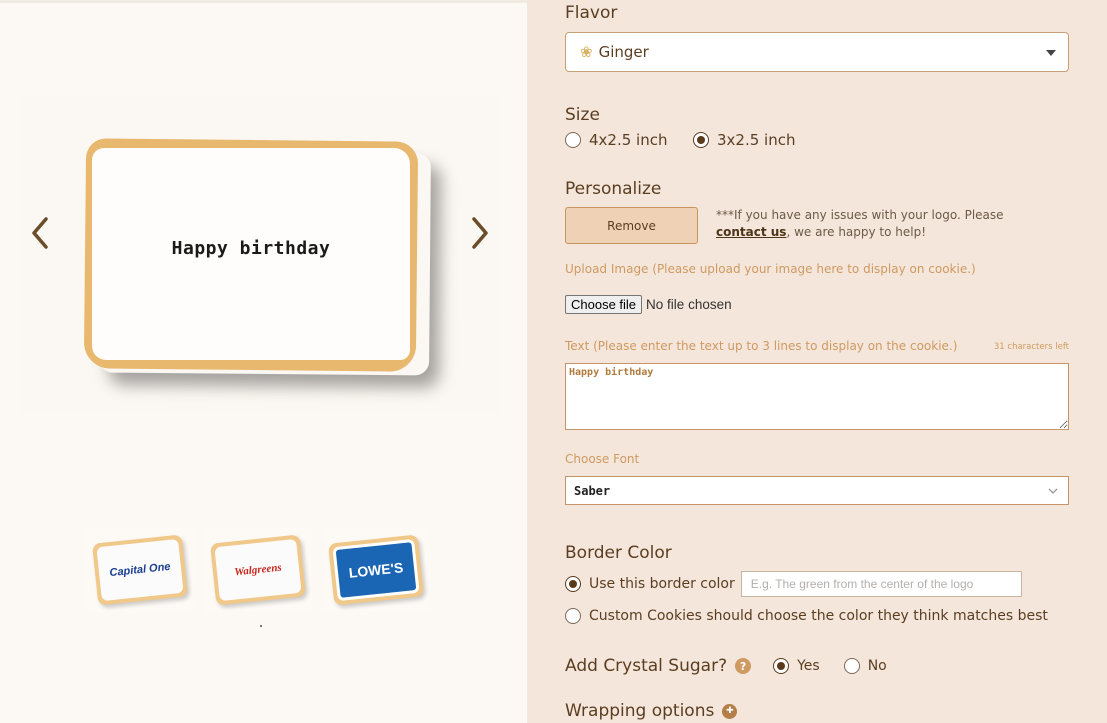  Describe the element at coordinates (623, 52) in the screenshot. I see `flavor-selected-value: Ginger` at that location.